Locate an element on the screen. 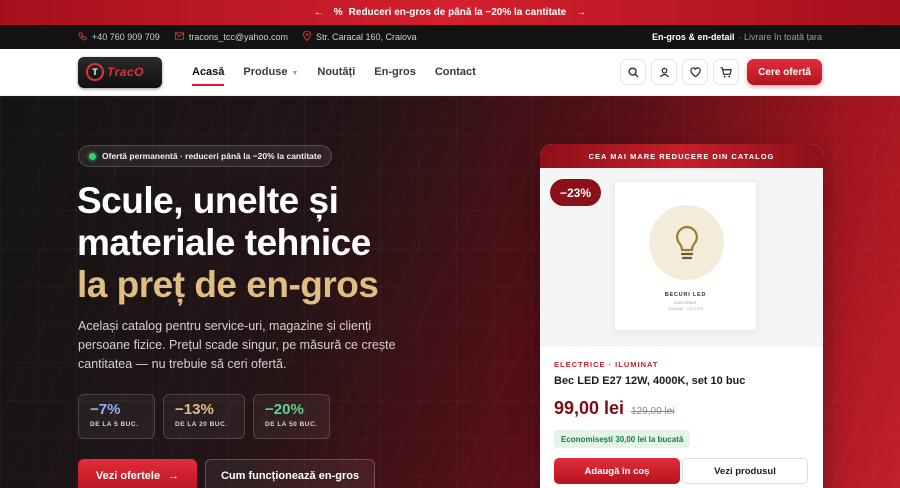  logo-mark-icon: T is located at coordinates (95, 72).